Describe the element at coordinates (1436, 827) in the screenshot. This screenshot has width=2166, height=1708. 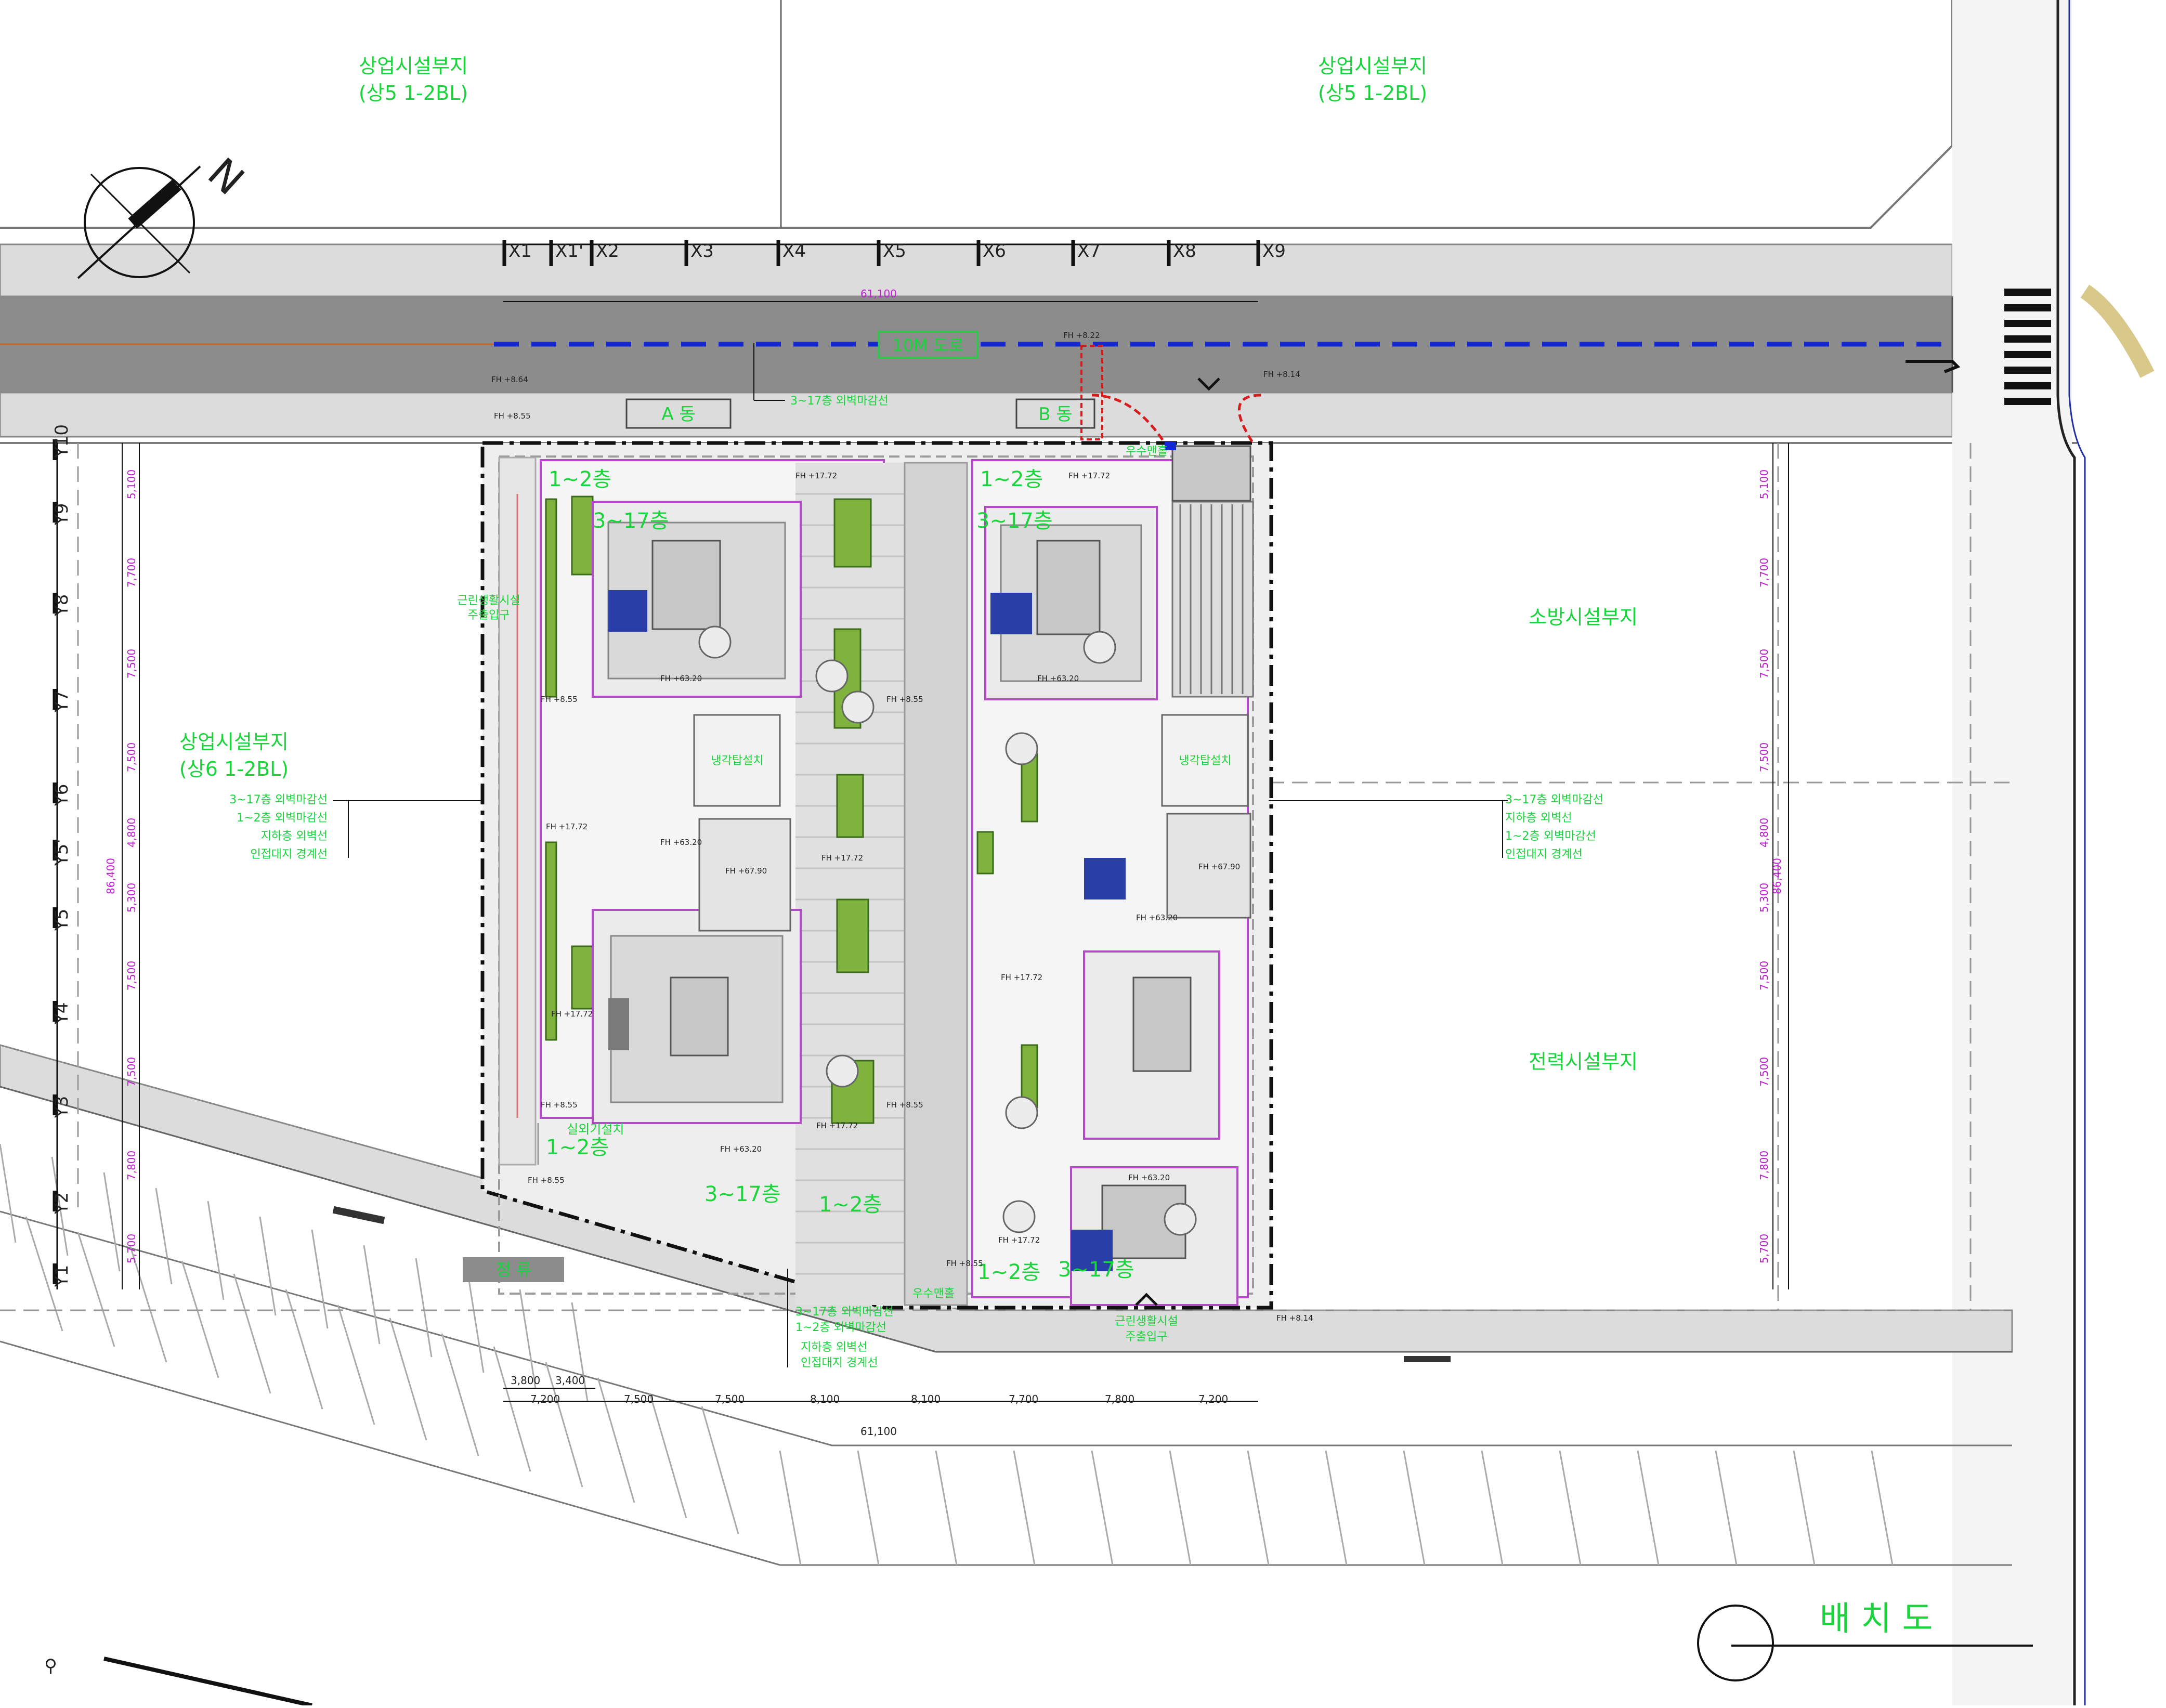
I see `legend-right: 3~17층 외벽마감선 지하층 외벽선 1~2층 외벽마감선 인접대지 경계선` at that location.